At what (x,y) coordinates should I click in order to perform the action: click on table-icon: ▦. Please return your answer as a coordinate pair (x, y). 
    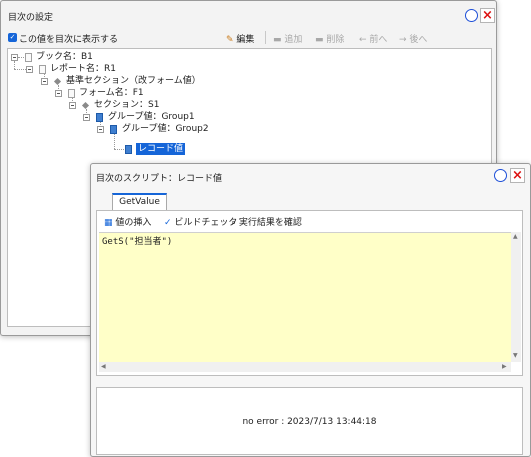
    Looking at the image, I should click on (108, 223).